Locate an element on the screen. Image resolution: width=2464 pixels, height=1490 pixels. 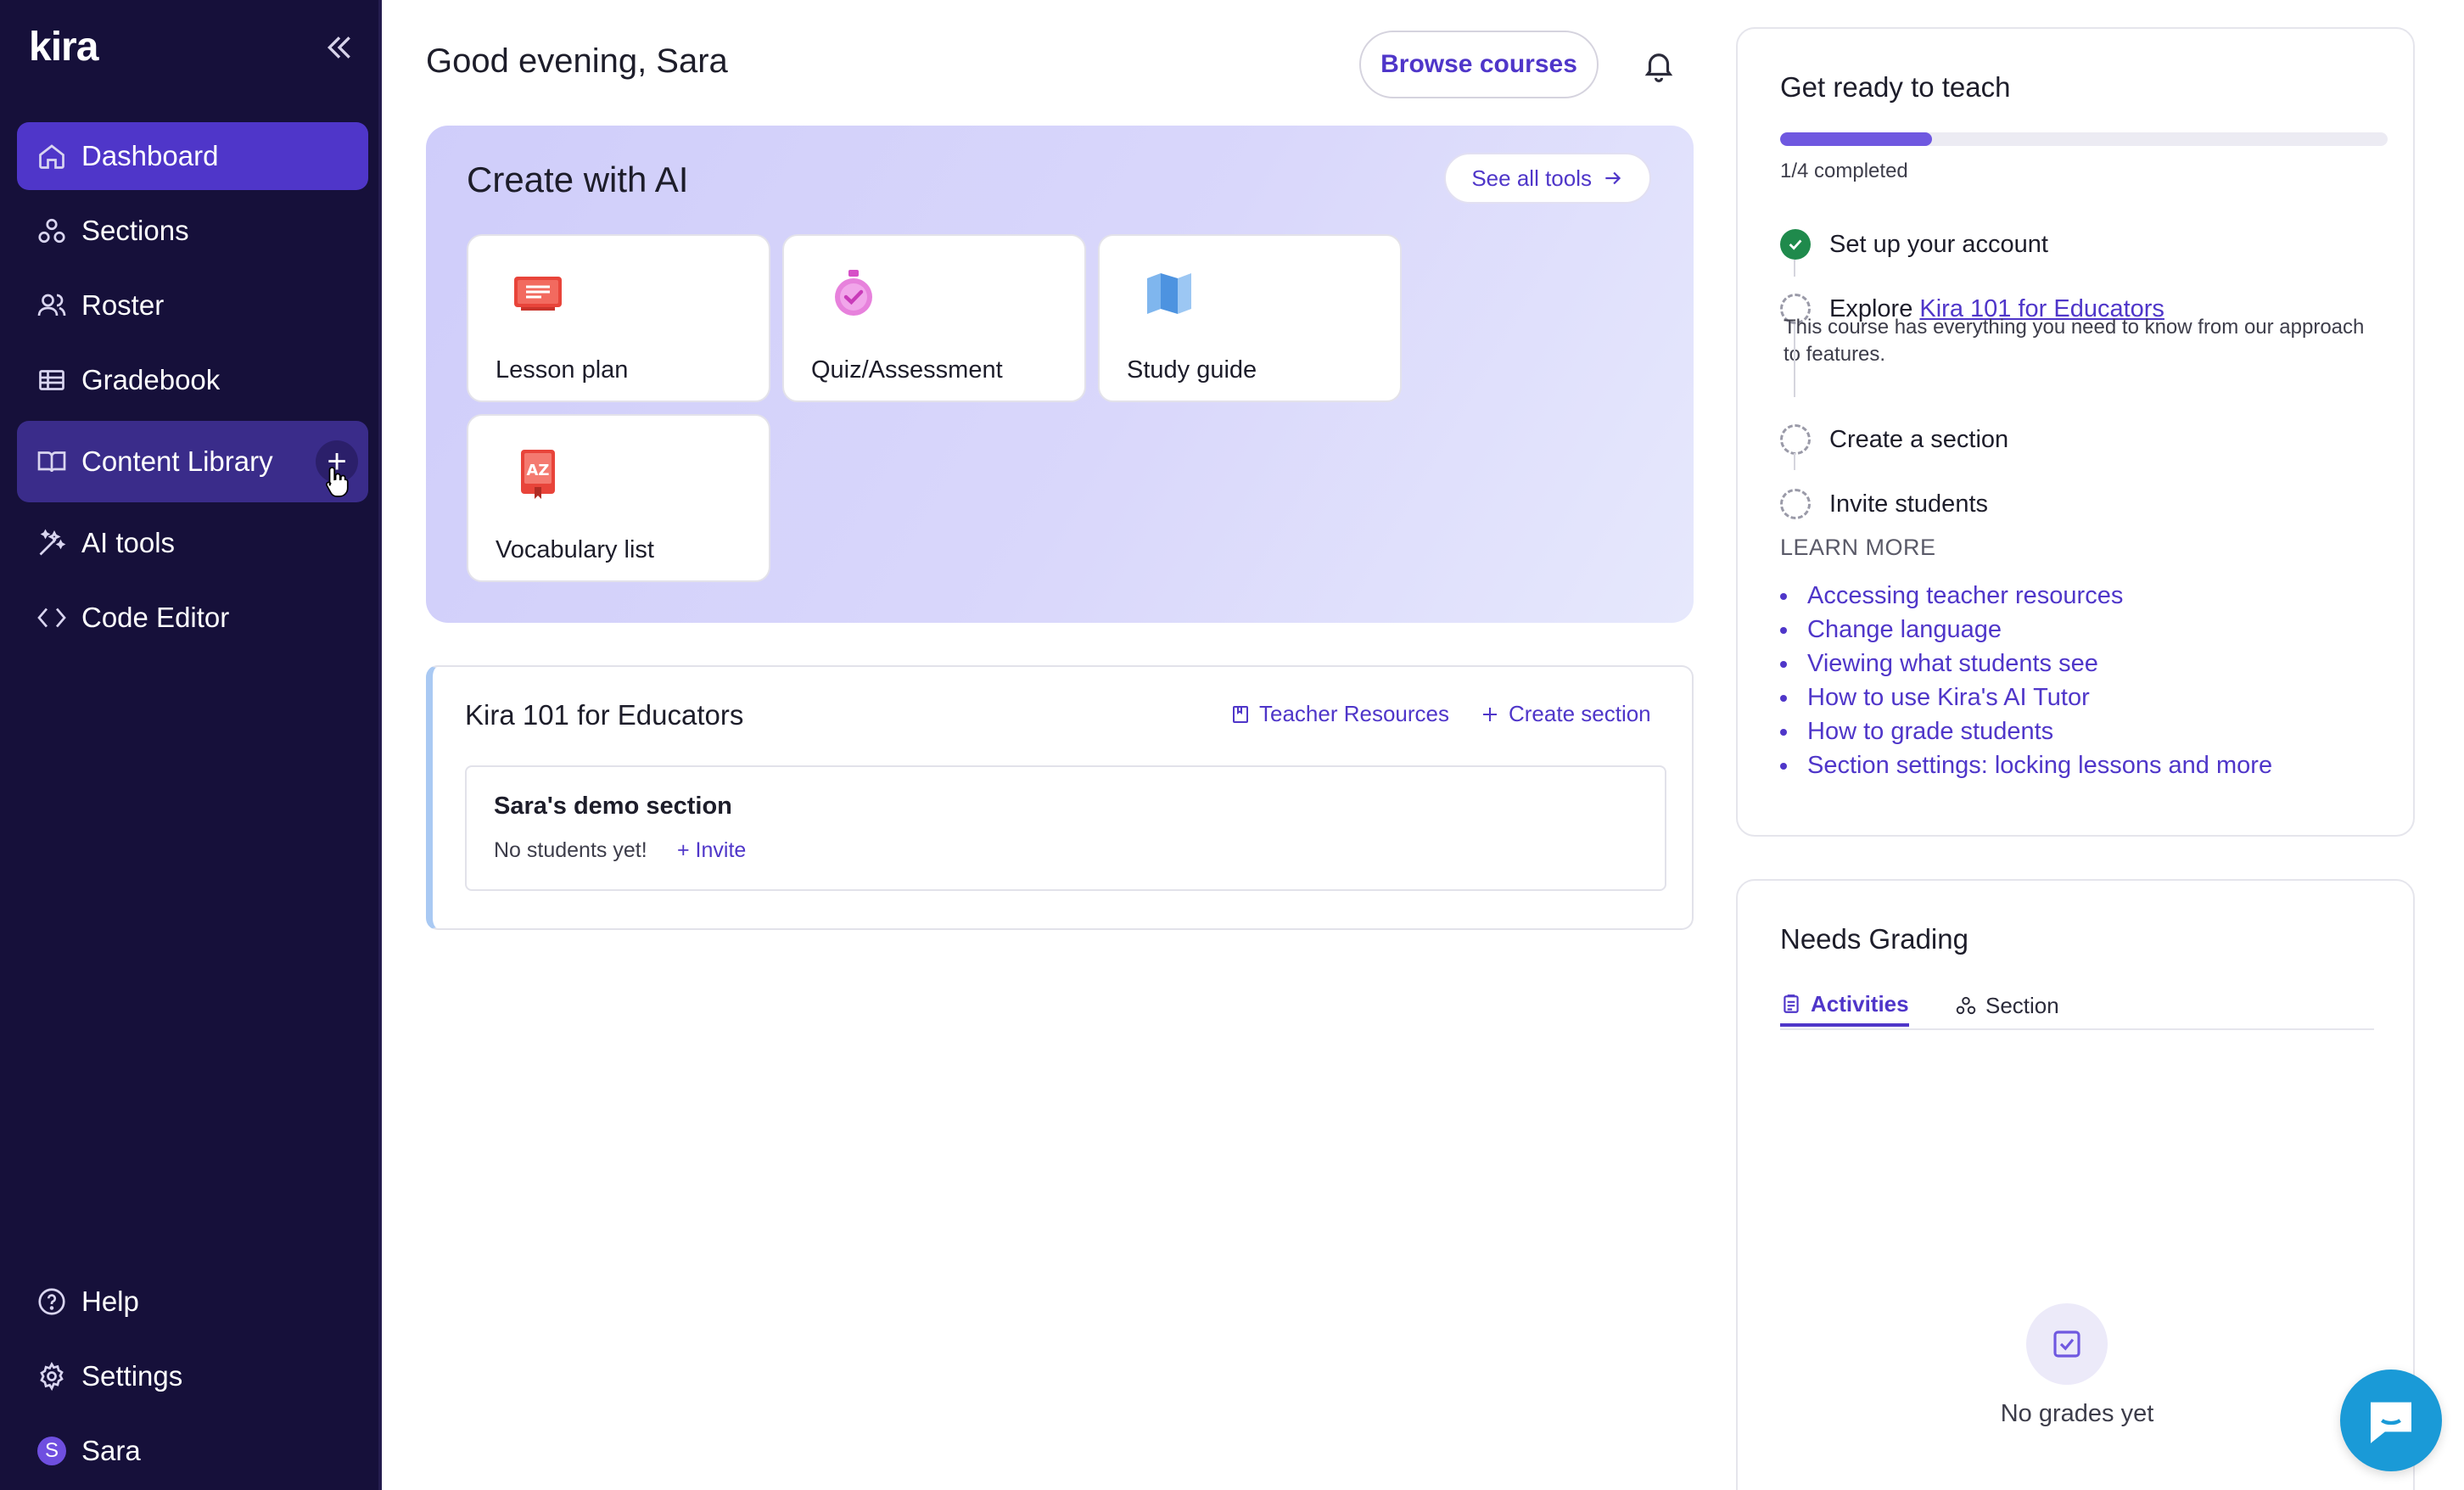
sidebar-item-gradebook: Gradebook is located at coordinates (192, 380).